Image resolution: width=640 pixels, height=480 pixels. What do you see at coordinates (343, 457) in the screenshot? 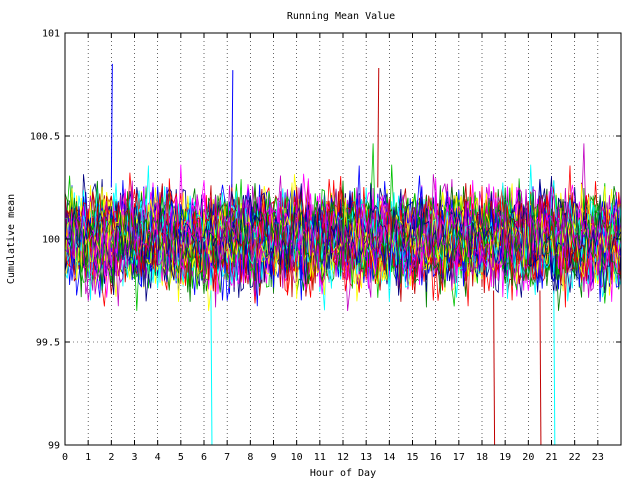
I see `x-tick-label: 12` at bounding box center [343, 457].